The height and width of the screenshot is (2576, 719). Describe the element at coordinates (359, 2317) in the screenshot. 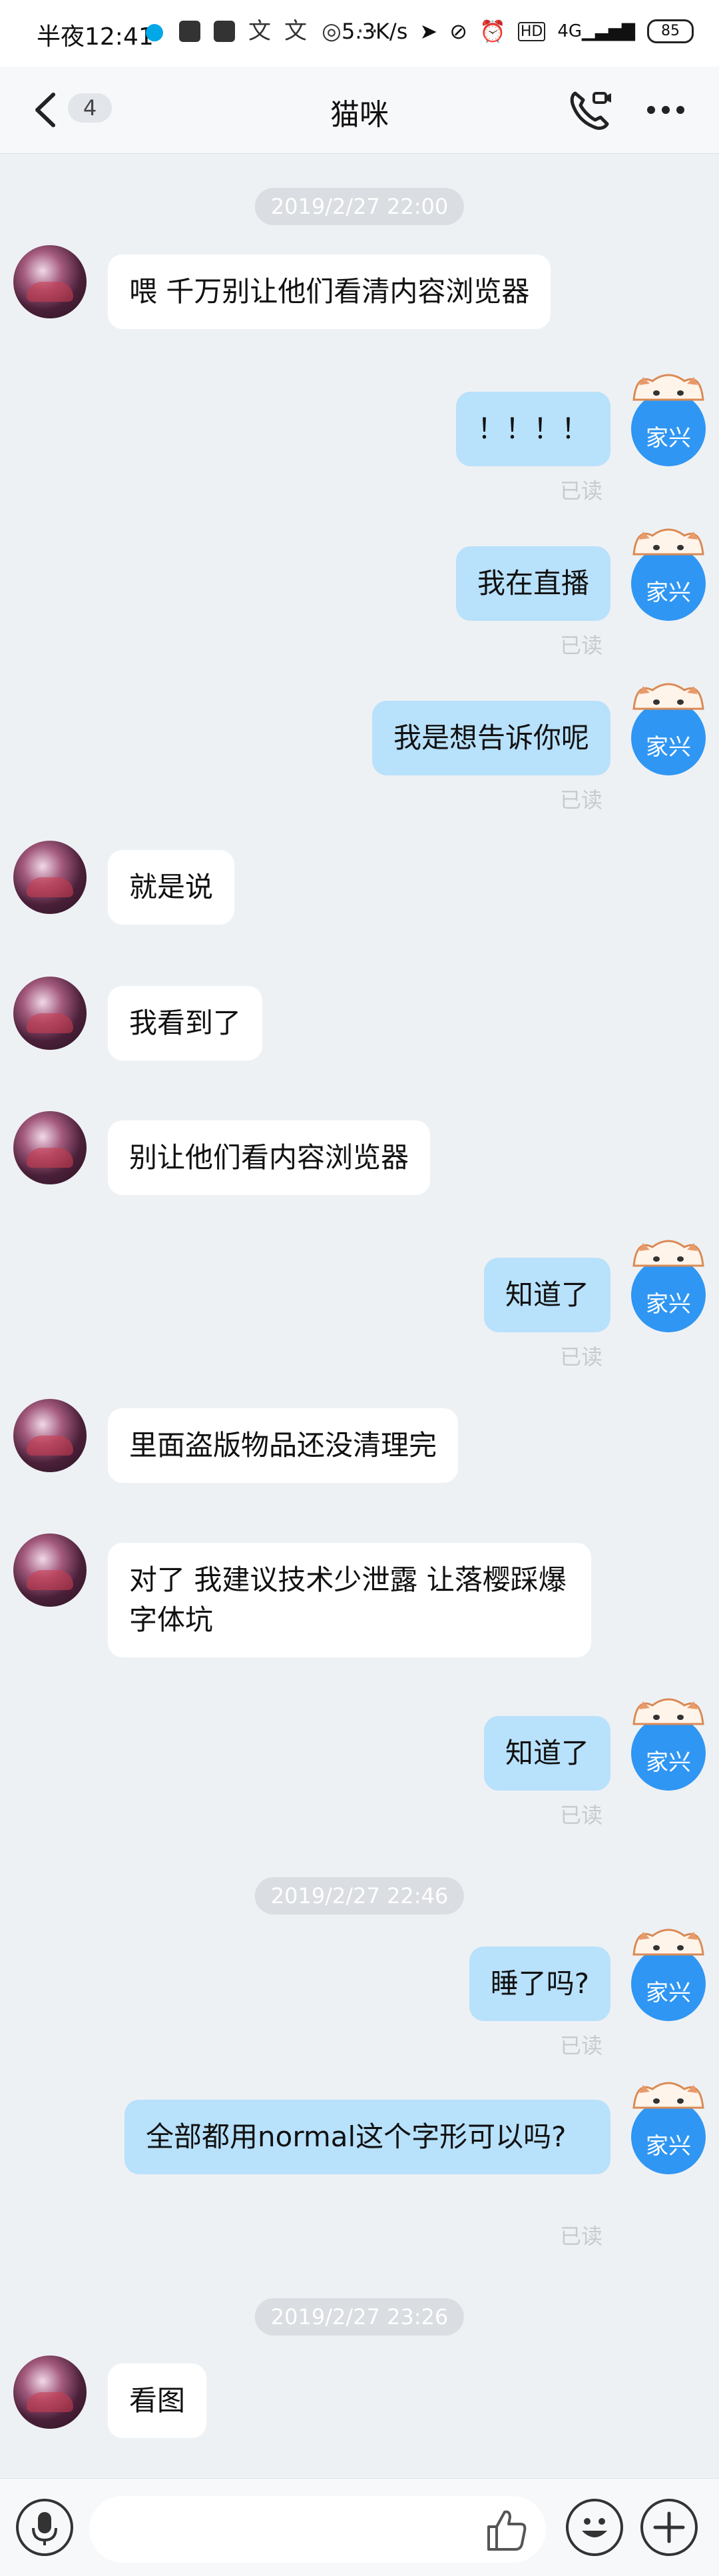

I see `timestamp-separator: 2019/2/27 23:26` at that location.